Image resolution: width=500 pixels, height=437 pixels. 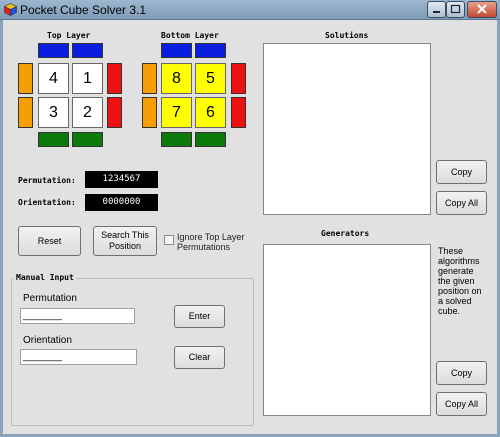 I want to click on bottom-left-lower-sticker, so click(x=149, y=112).